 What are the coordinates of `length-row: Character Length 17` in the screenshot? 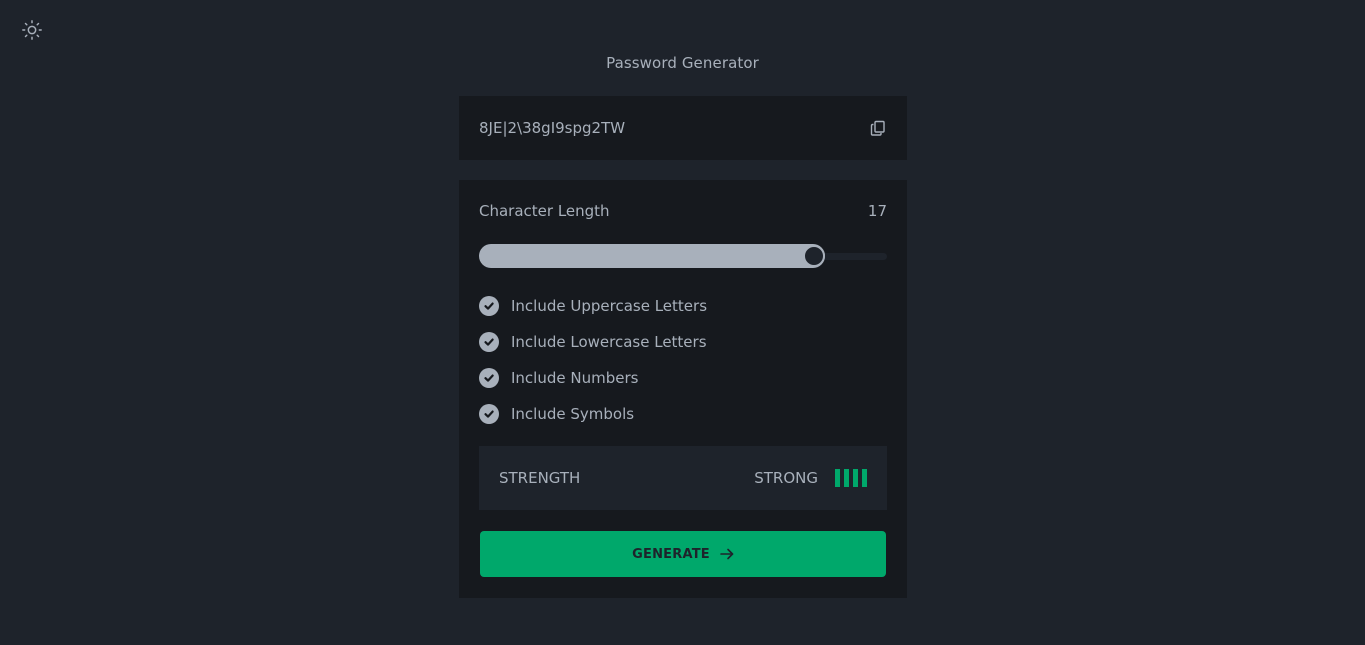 It's located at (683, 211).